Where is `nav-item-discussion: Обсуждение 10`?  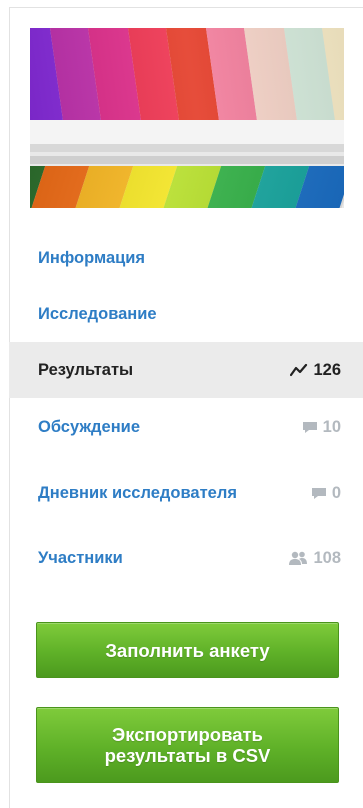 nav-item-discussion: Обсуждение 10 is located at coordinates (186, 427).